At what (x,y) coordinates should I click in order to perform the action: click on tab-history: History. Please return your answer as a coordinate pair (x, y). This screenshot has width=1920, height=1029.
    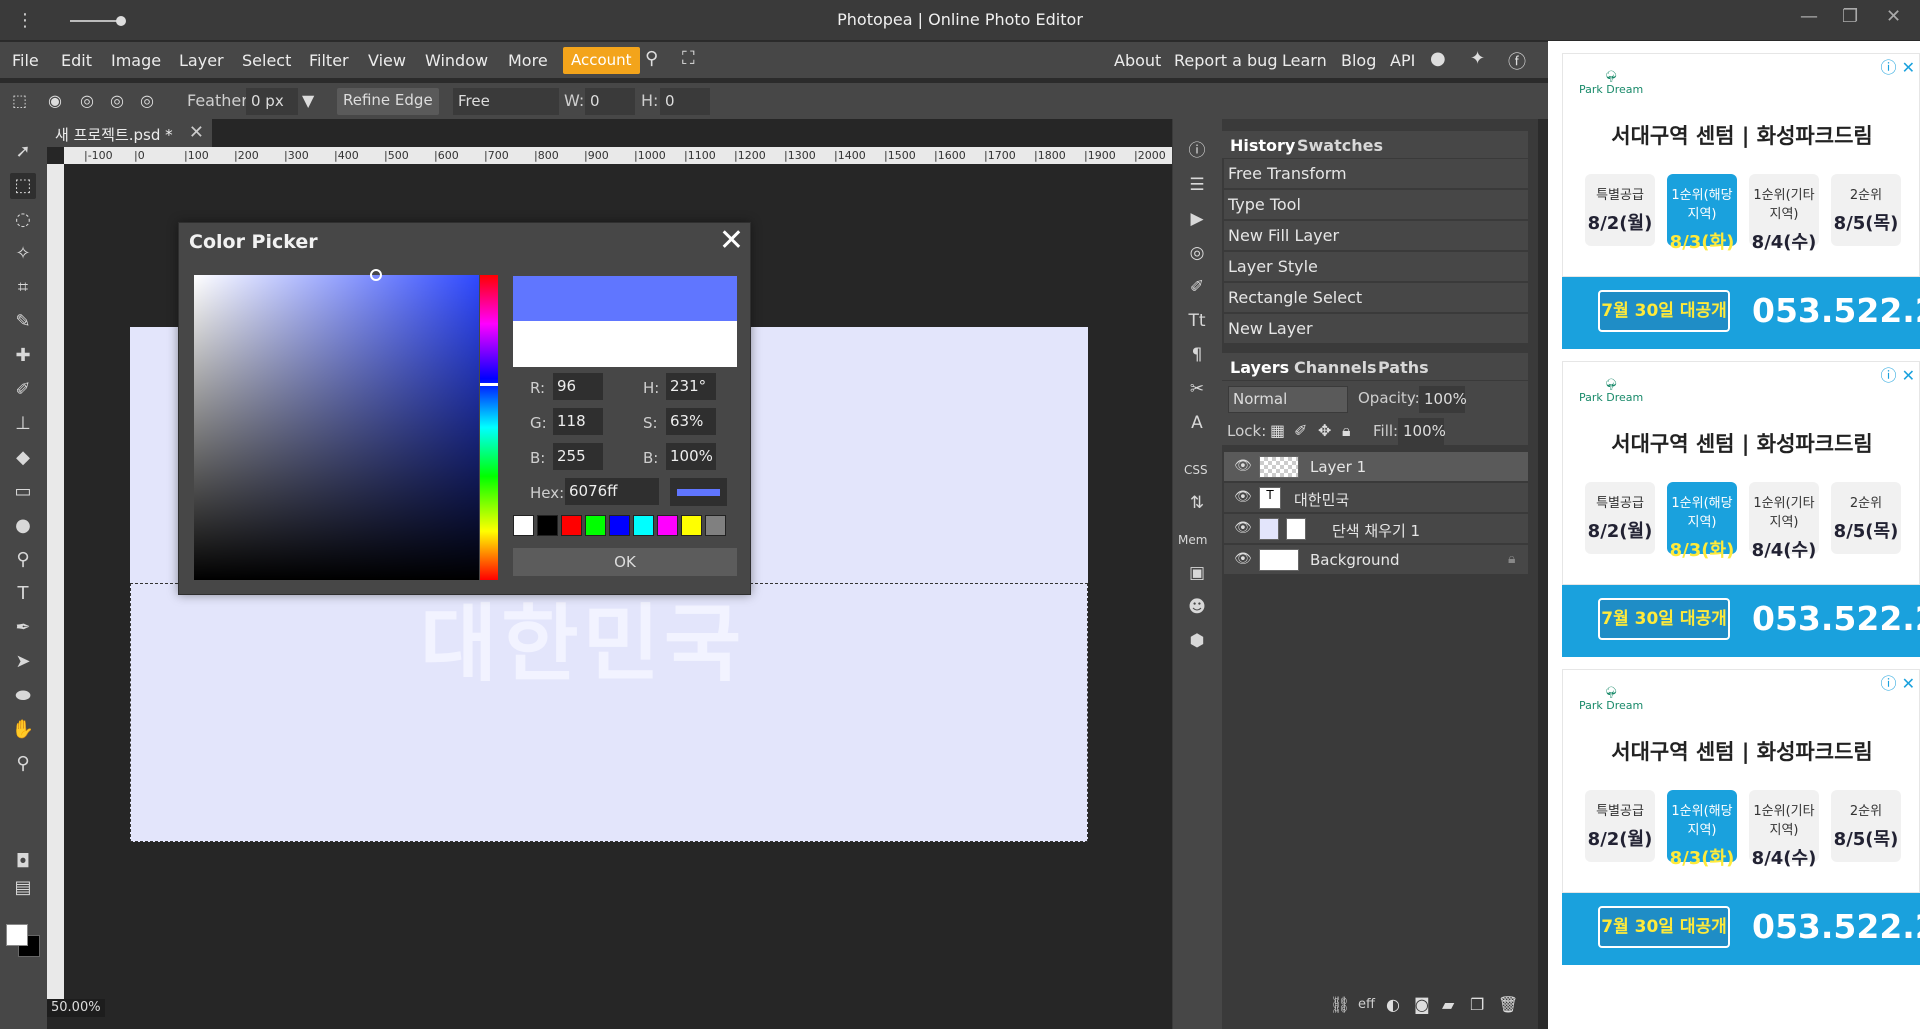
    Looking at the image, I should click on (1262, 145).